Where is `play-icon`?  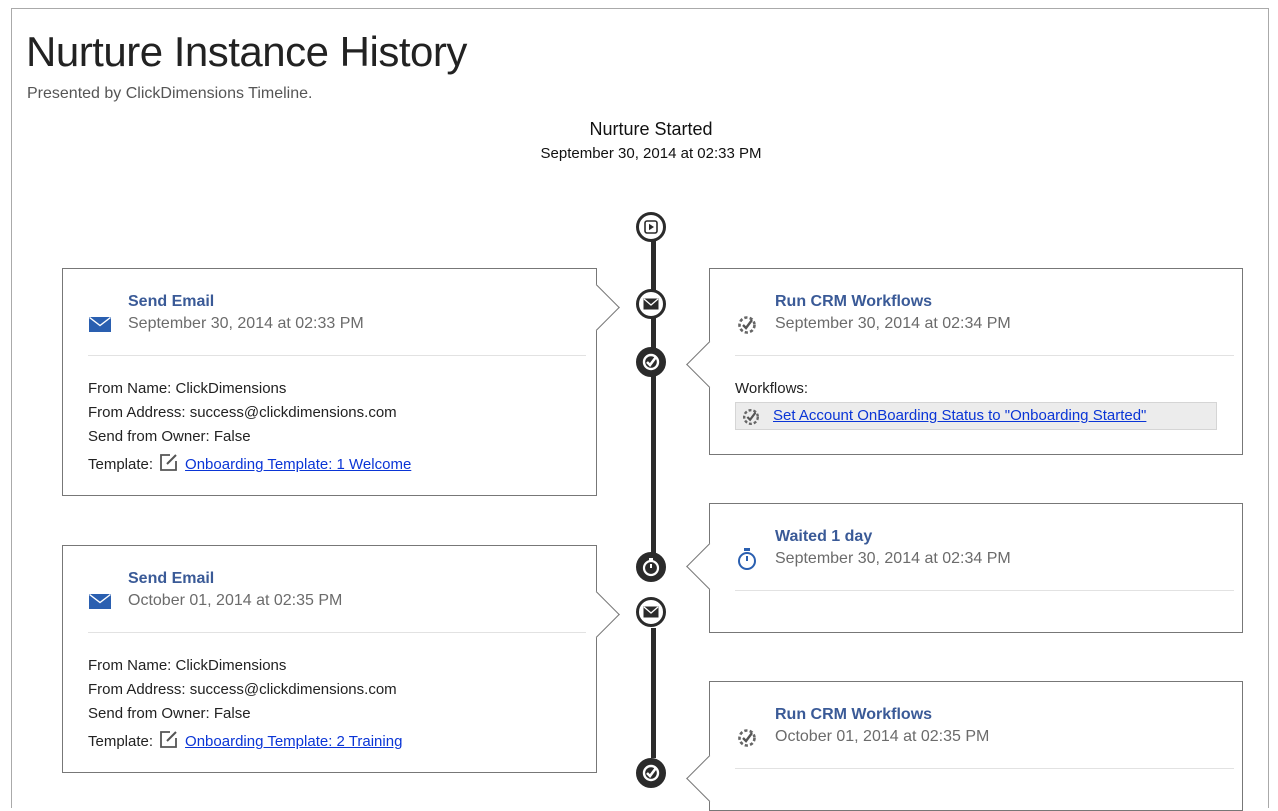 play-icon is located at coordinates (651, 227).